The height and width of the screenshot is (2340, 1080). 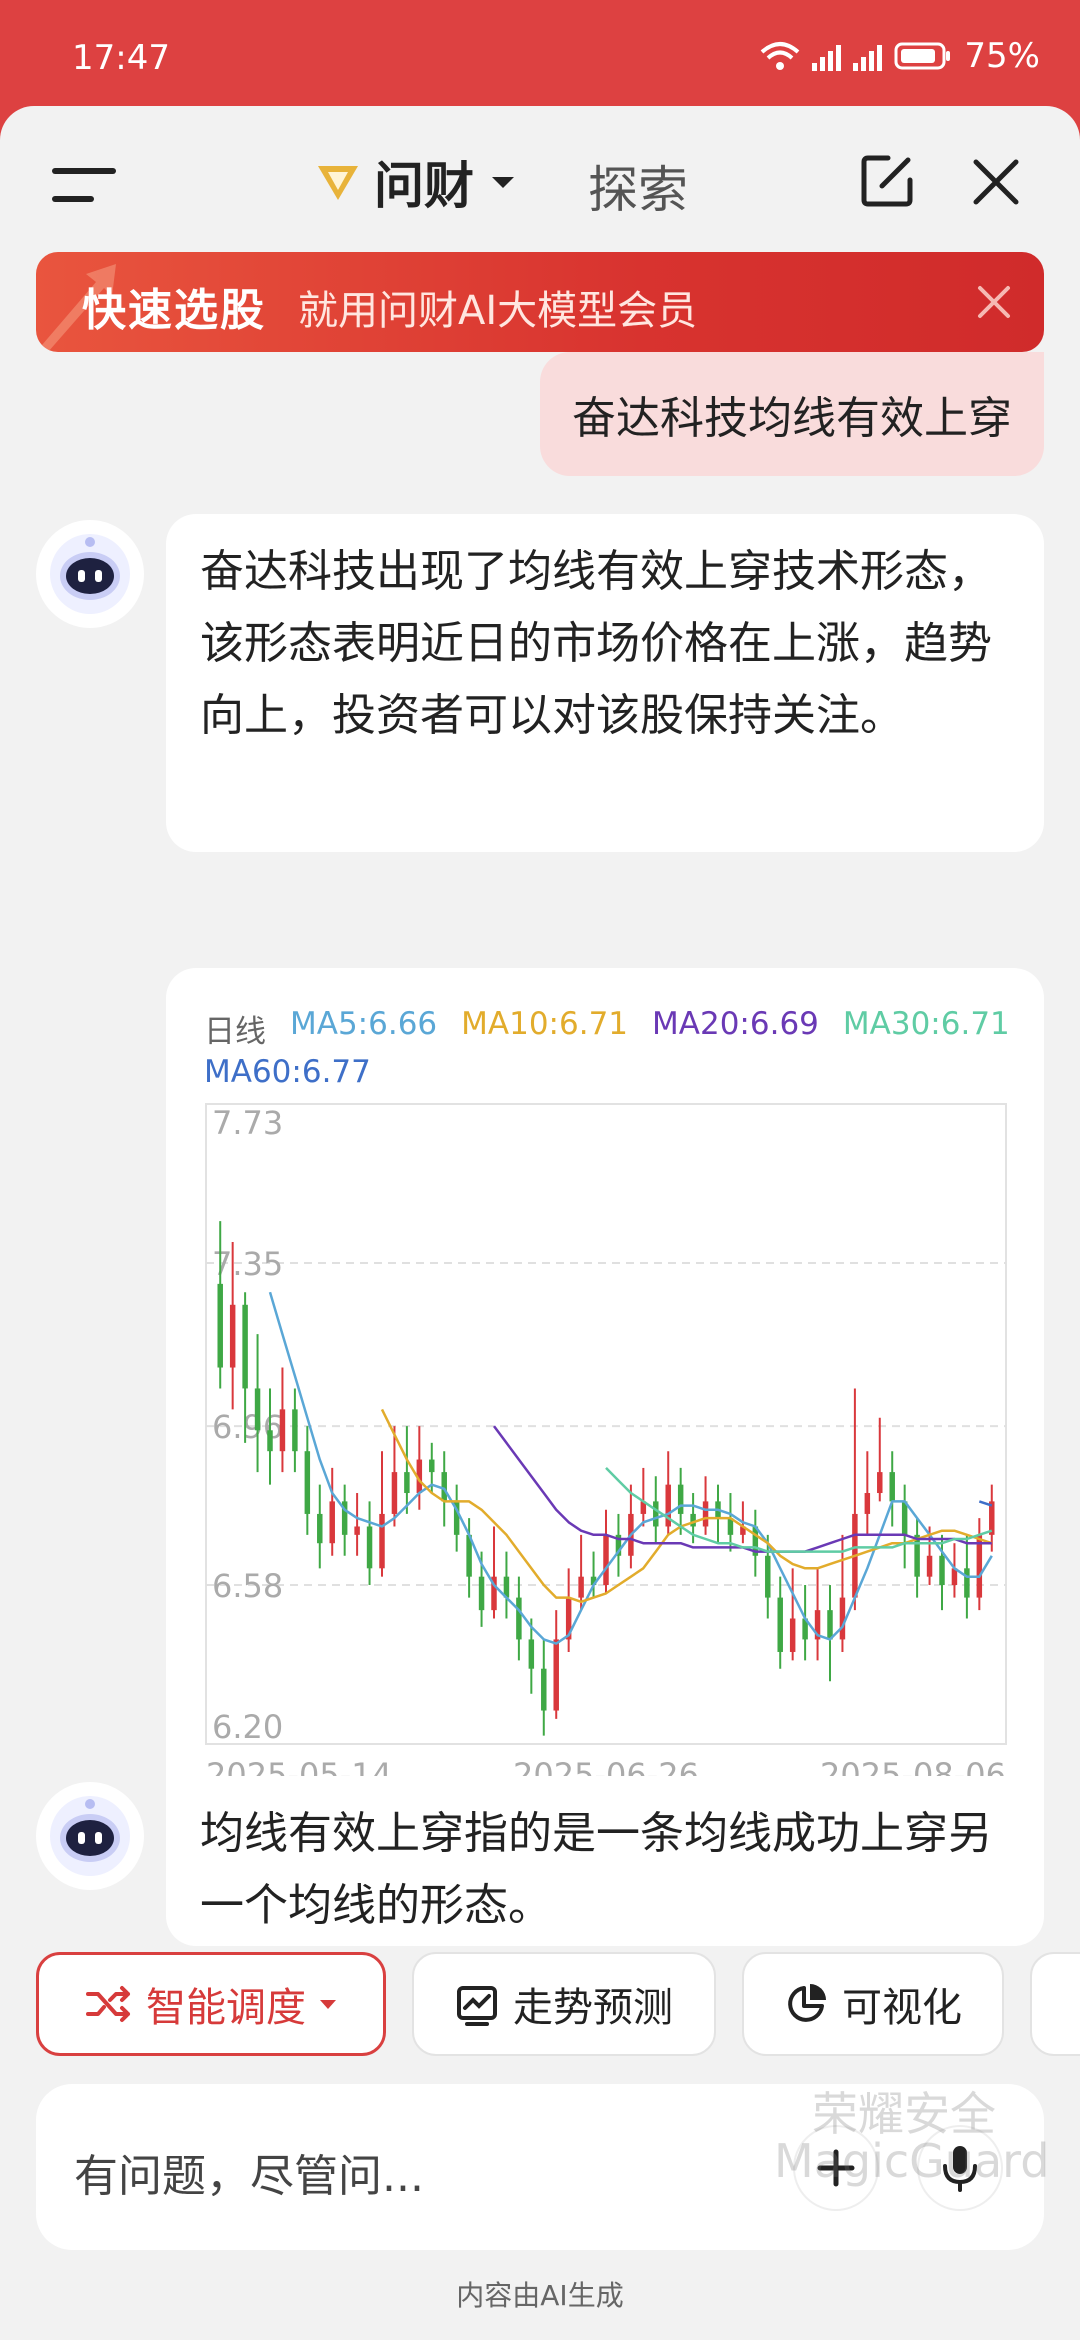 What do you see at coordinates (121, 58) in the screenshot?
I see `status-time: 17:47` at bounding box center [121, 58].